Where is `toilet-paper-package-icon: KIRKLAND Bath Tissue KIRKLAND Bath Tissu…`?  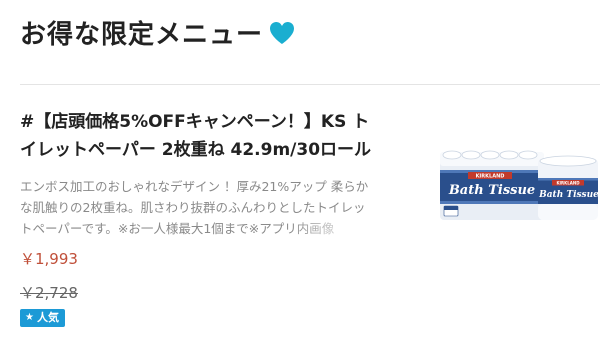 toilet-paper-package-icon: KIRKLAND Bath Tissue KIRKLAND Bath Tissu… is located at coordinates (519, 183).